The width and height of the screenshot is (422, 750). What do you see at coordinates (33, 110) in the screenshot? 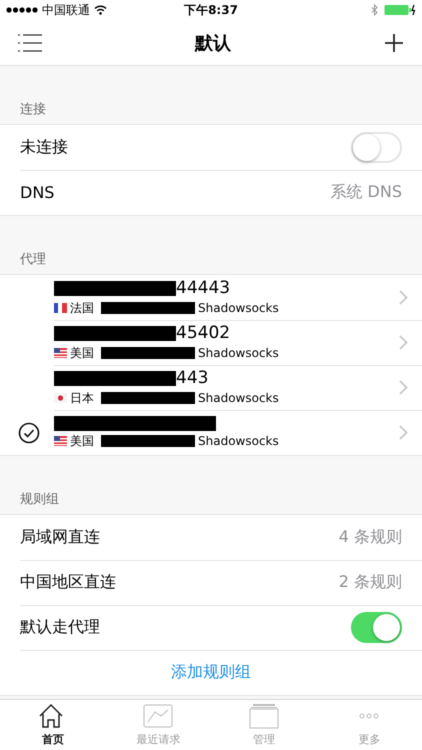
I see `section-header: 连接` at bounding box center [33, 110].